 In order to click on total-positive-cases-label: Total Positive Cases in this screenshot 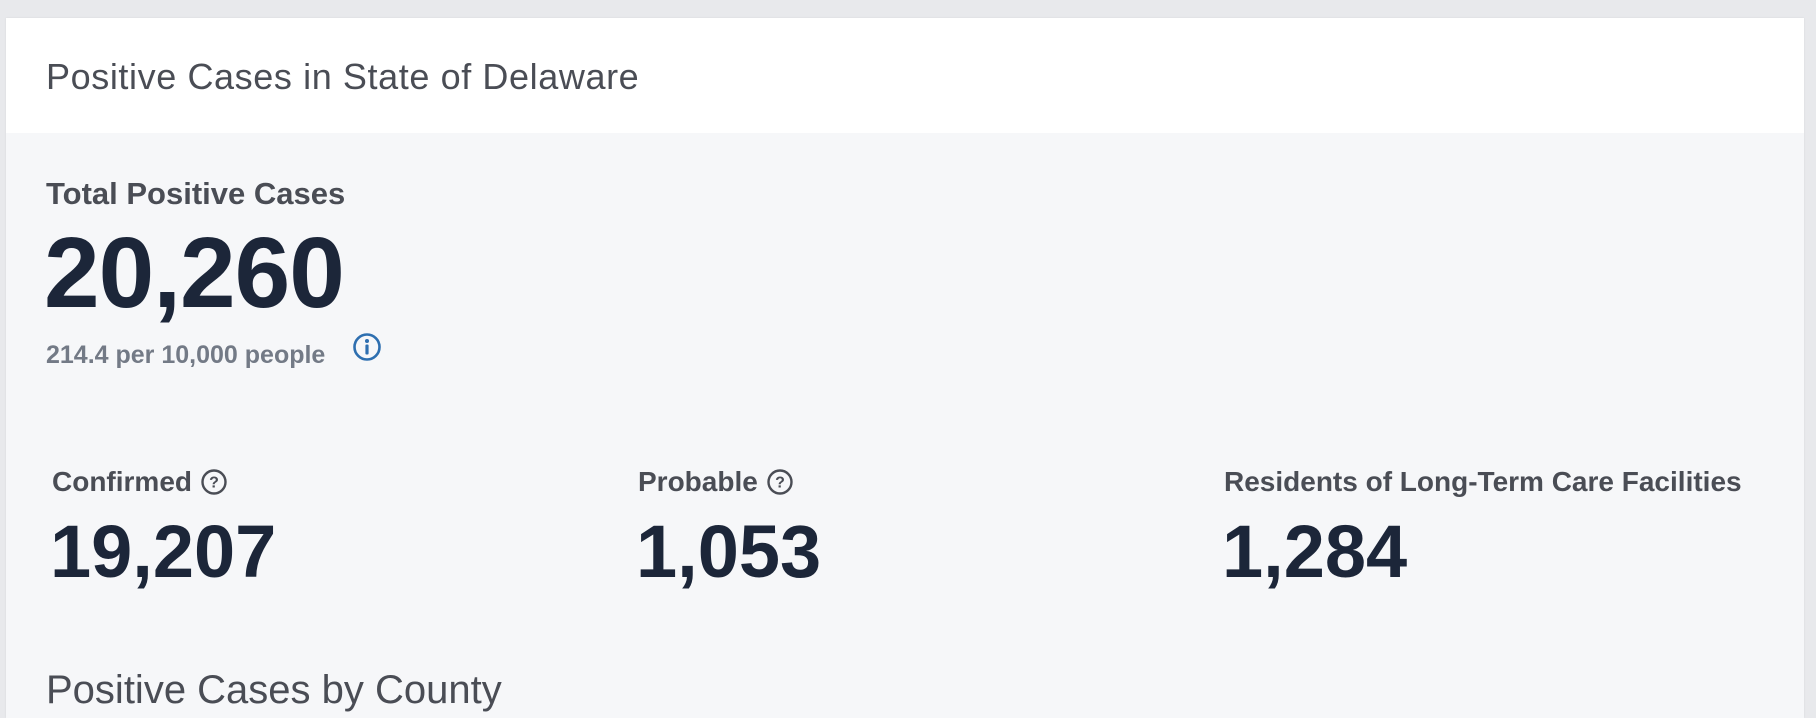, I will do `click(196, 193)`.